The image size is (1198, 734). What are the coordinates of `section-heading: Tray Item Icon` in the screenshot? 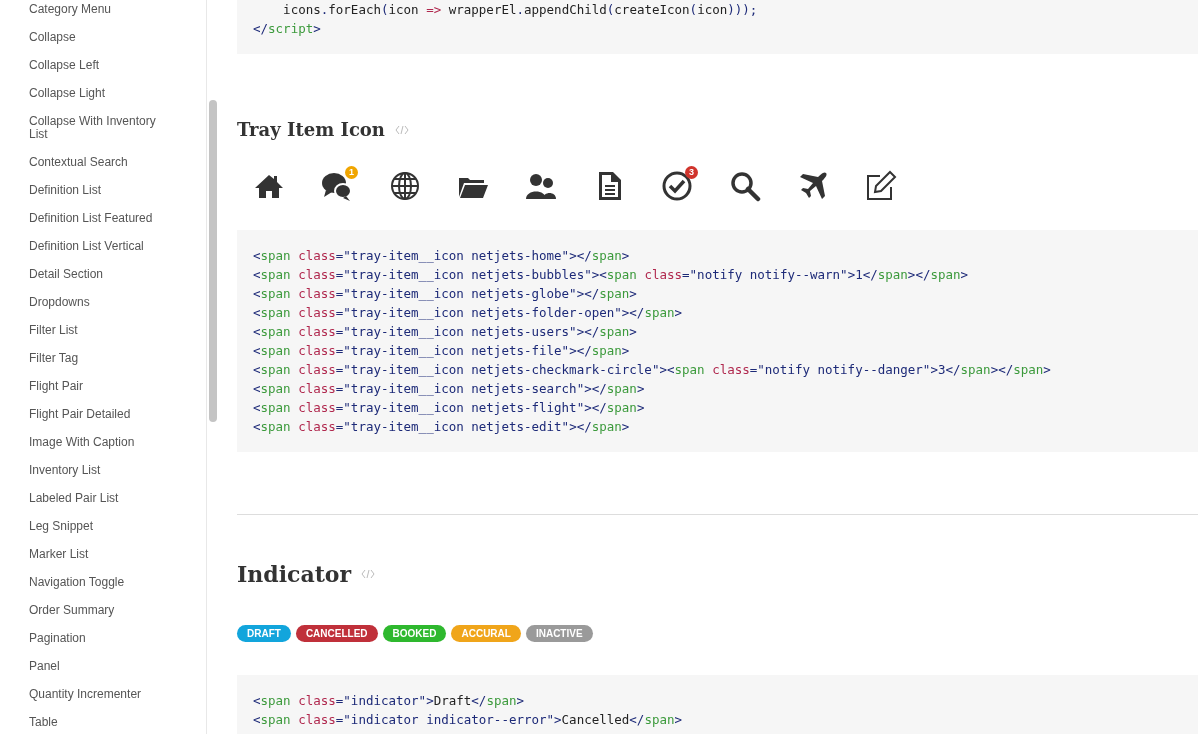 It's located at (311, 129).